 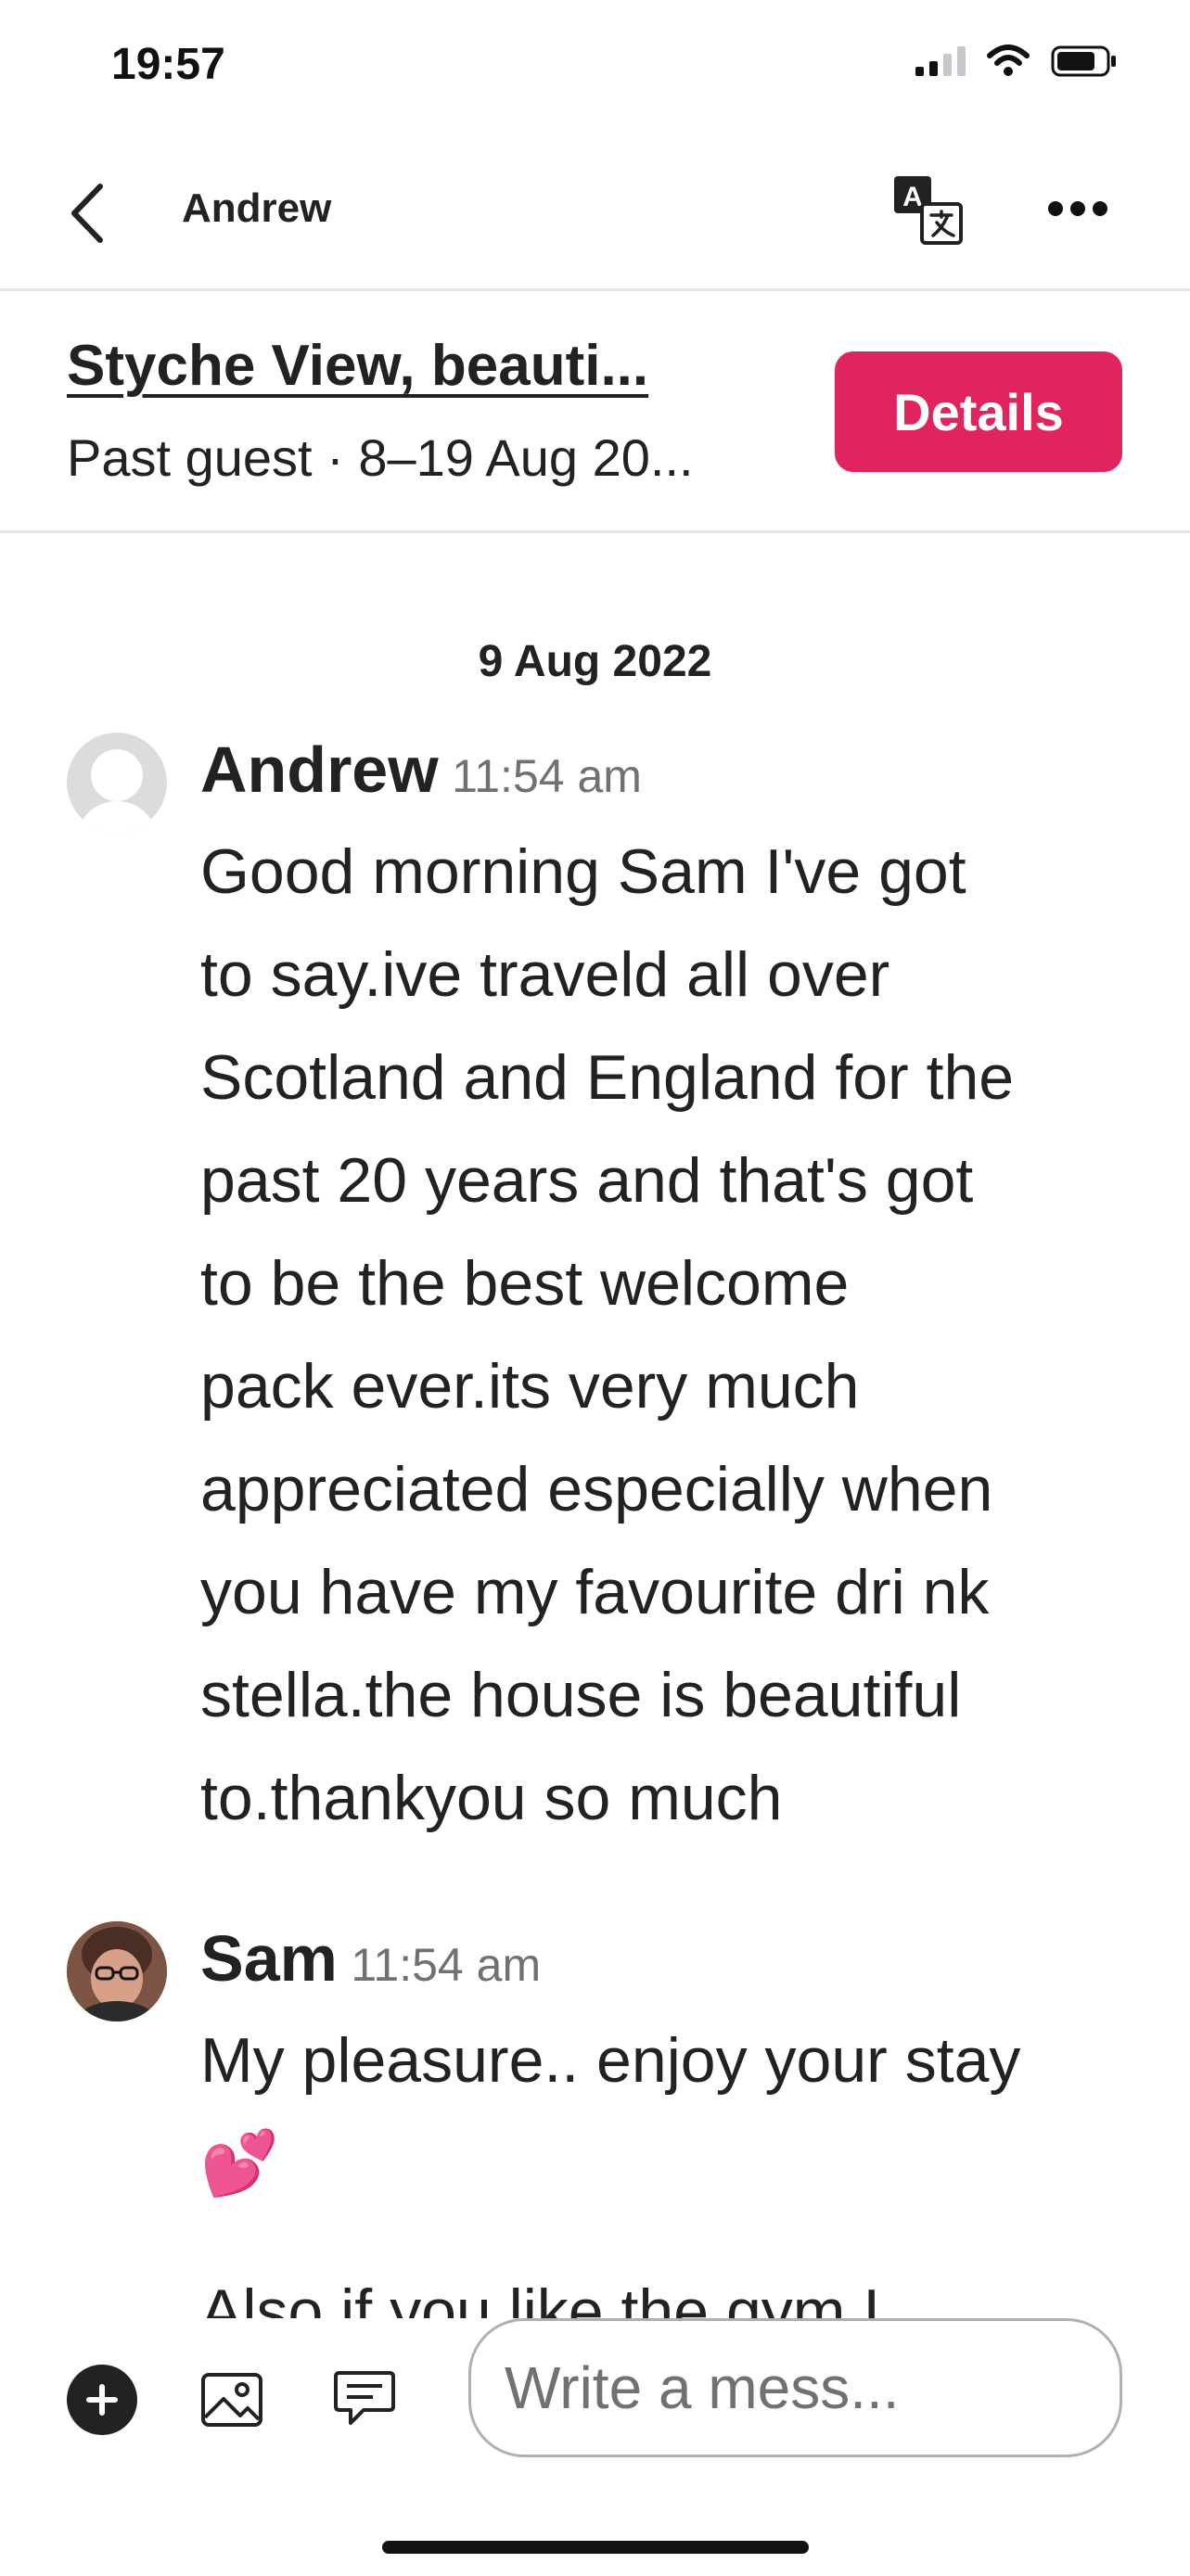 I want to click on user-photo-icon, so click(x=117, y=1971).